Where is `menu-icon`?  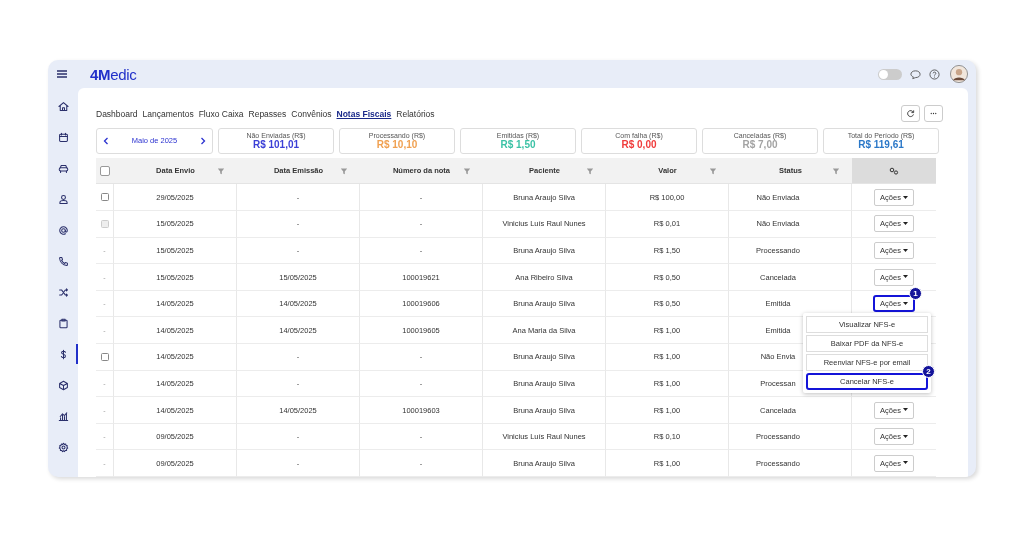 menu-icon is located at coordinates (62, 74).